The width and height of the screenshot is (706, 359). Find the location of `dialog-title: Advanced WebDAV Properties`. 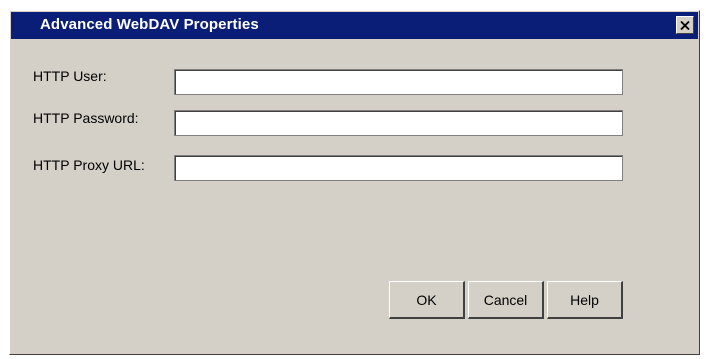

dialog-title: Advanced WebDAV Properties is located at coordinates (149, 24).